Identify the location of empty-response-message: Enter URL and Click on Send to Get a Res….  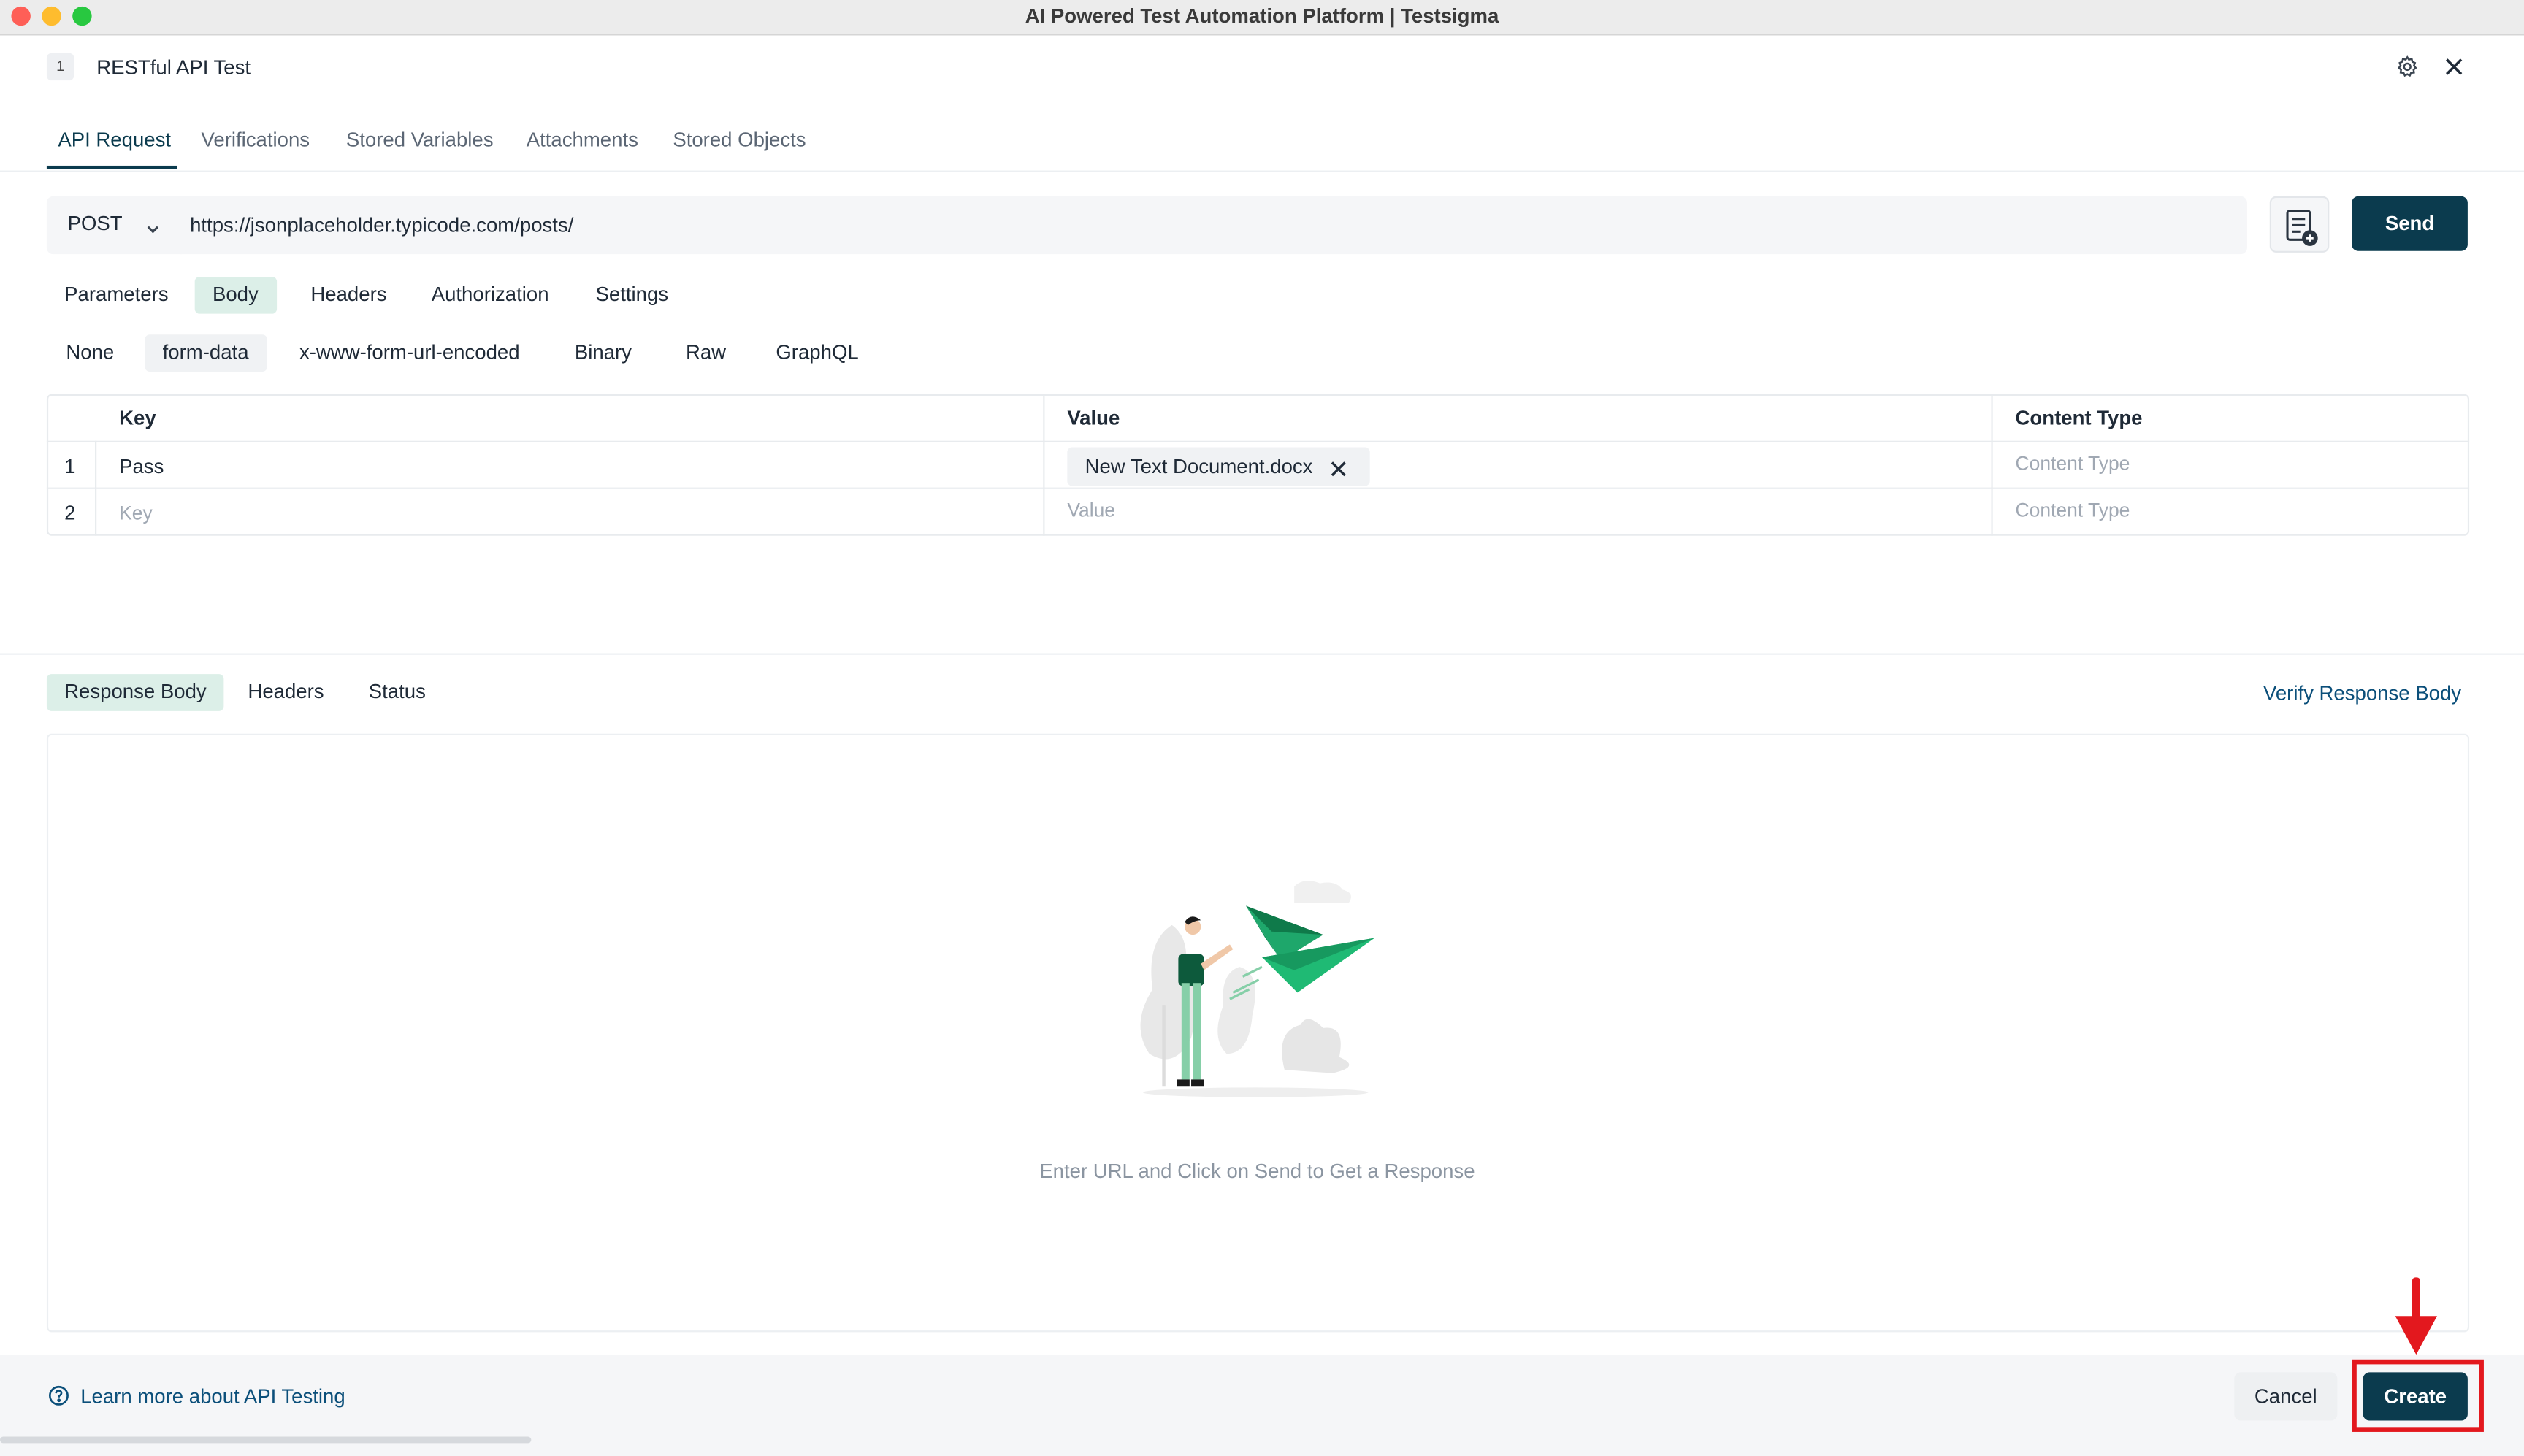
(1257, 1171).